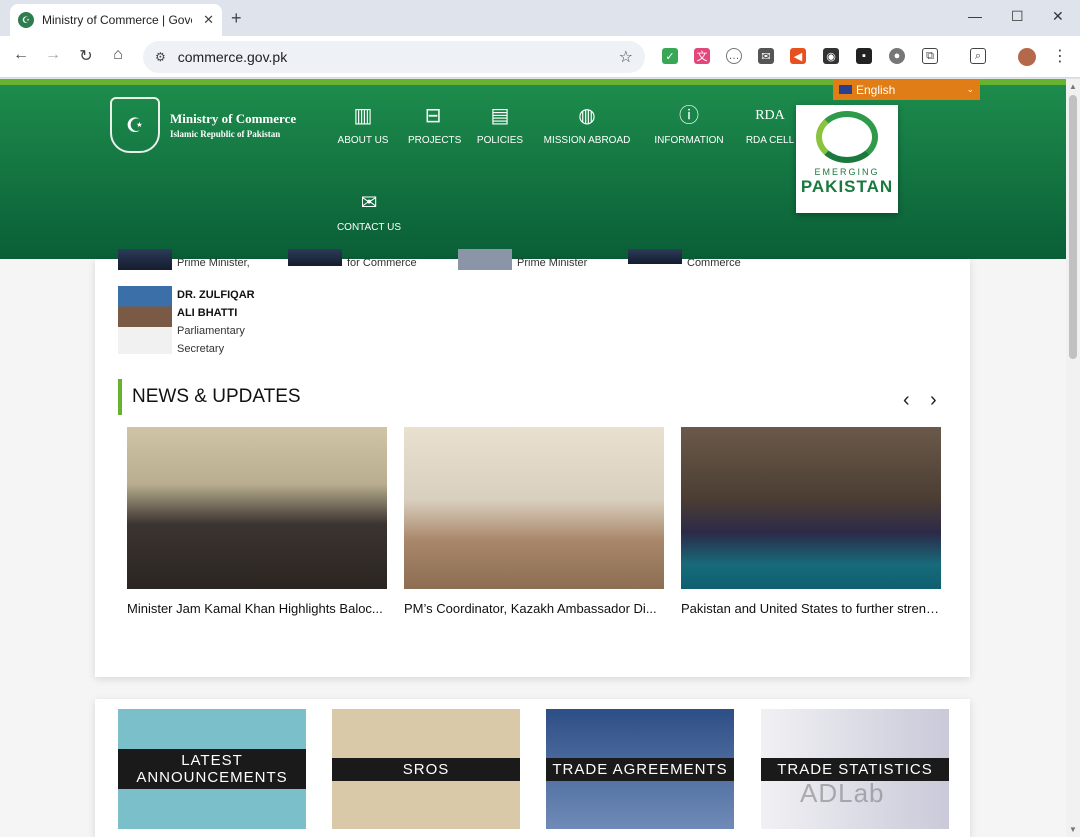 This screenshot has width=1080, height=837. Describe the element at coordinates (975, 16) in the screenshot. I see `minimize-button: —` at that location.